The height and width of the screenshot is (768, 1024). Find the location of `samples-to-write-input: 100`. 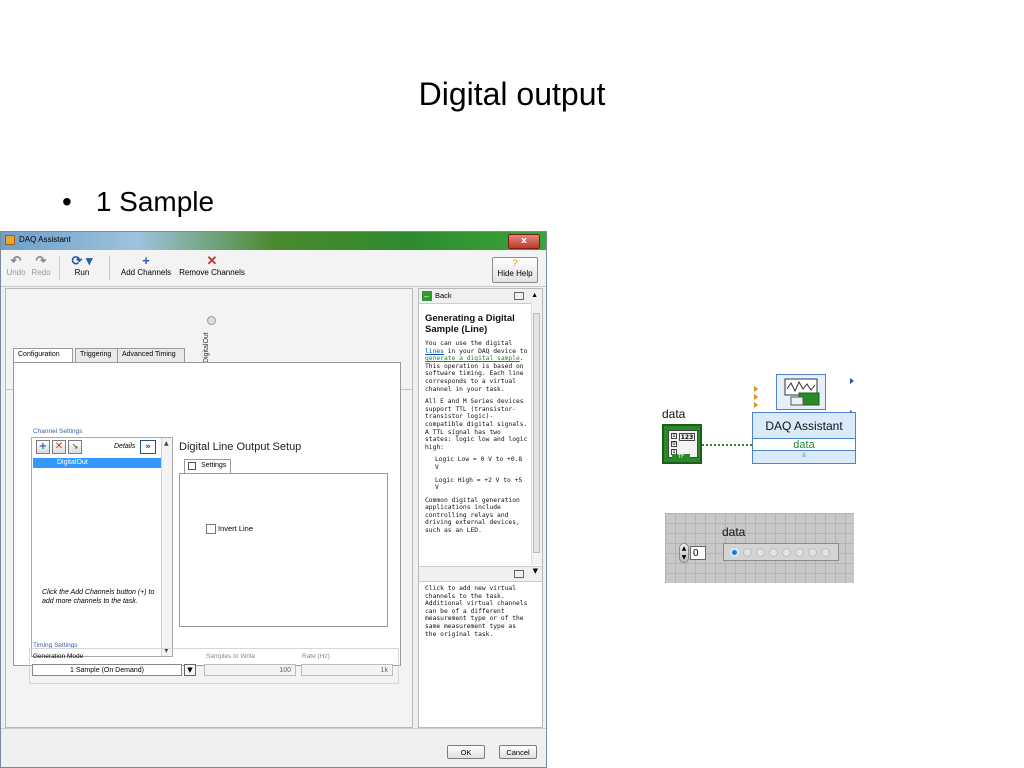

samples-to-write-input: 100 is located at coordinates (250, 670).